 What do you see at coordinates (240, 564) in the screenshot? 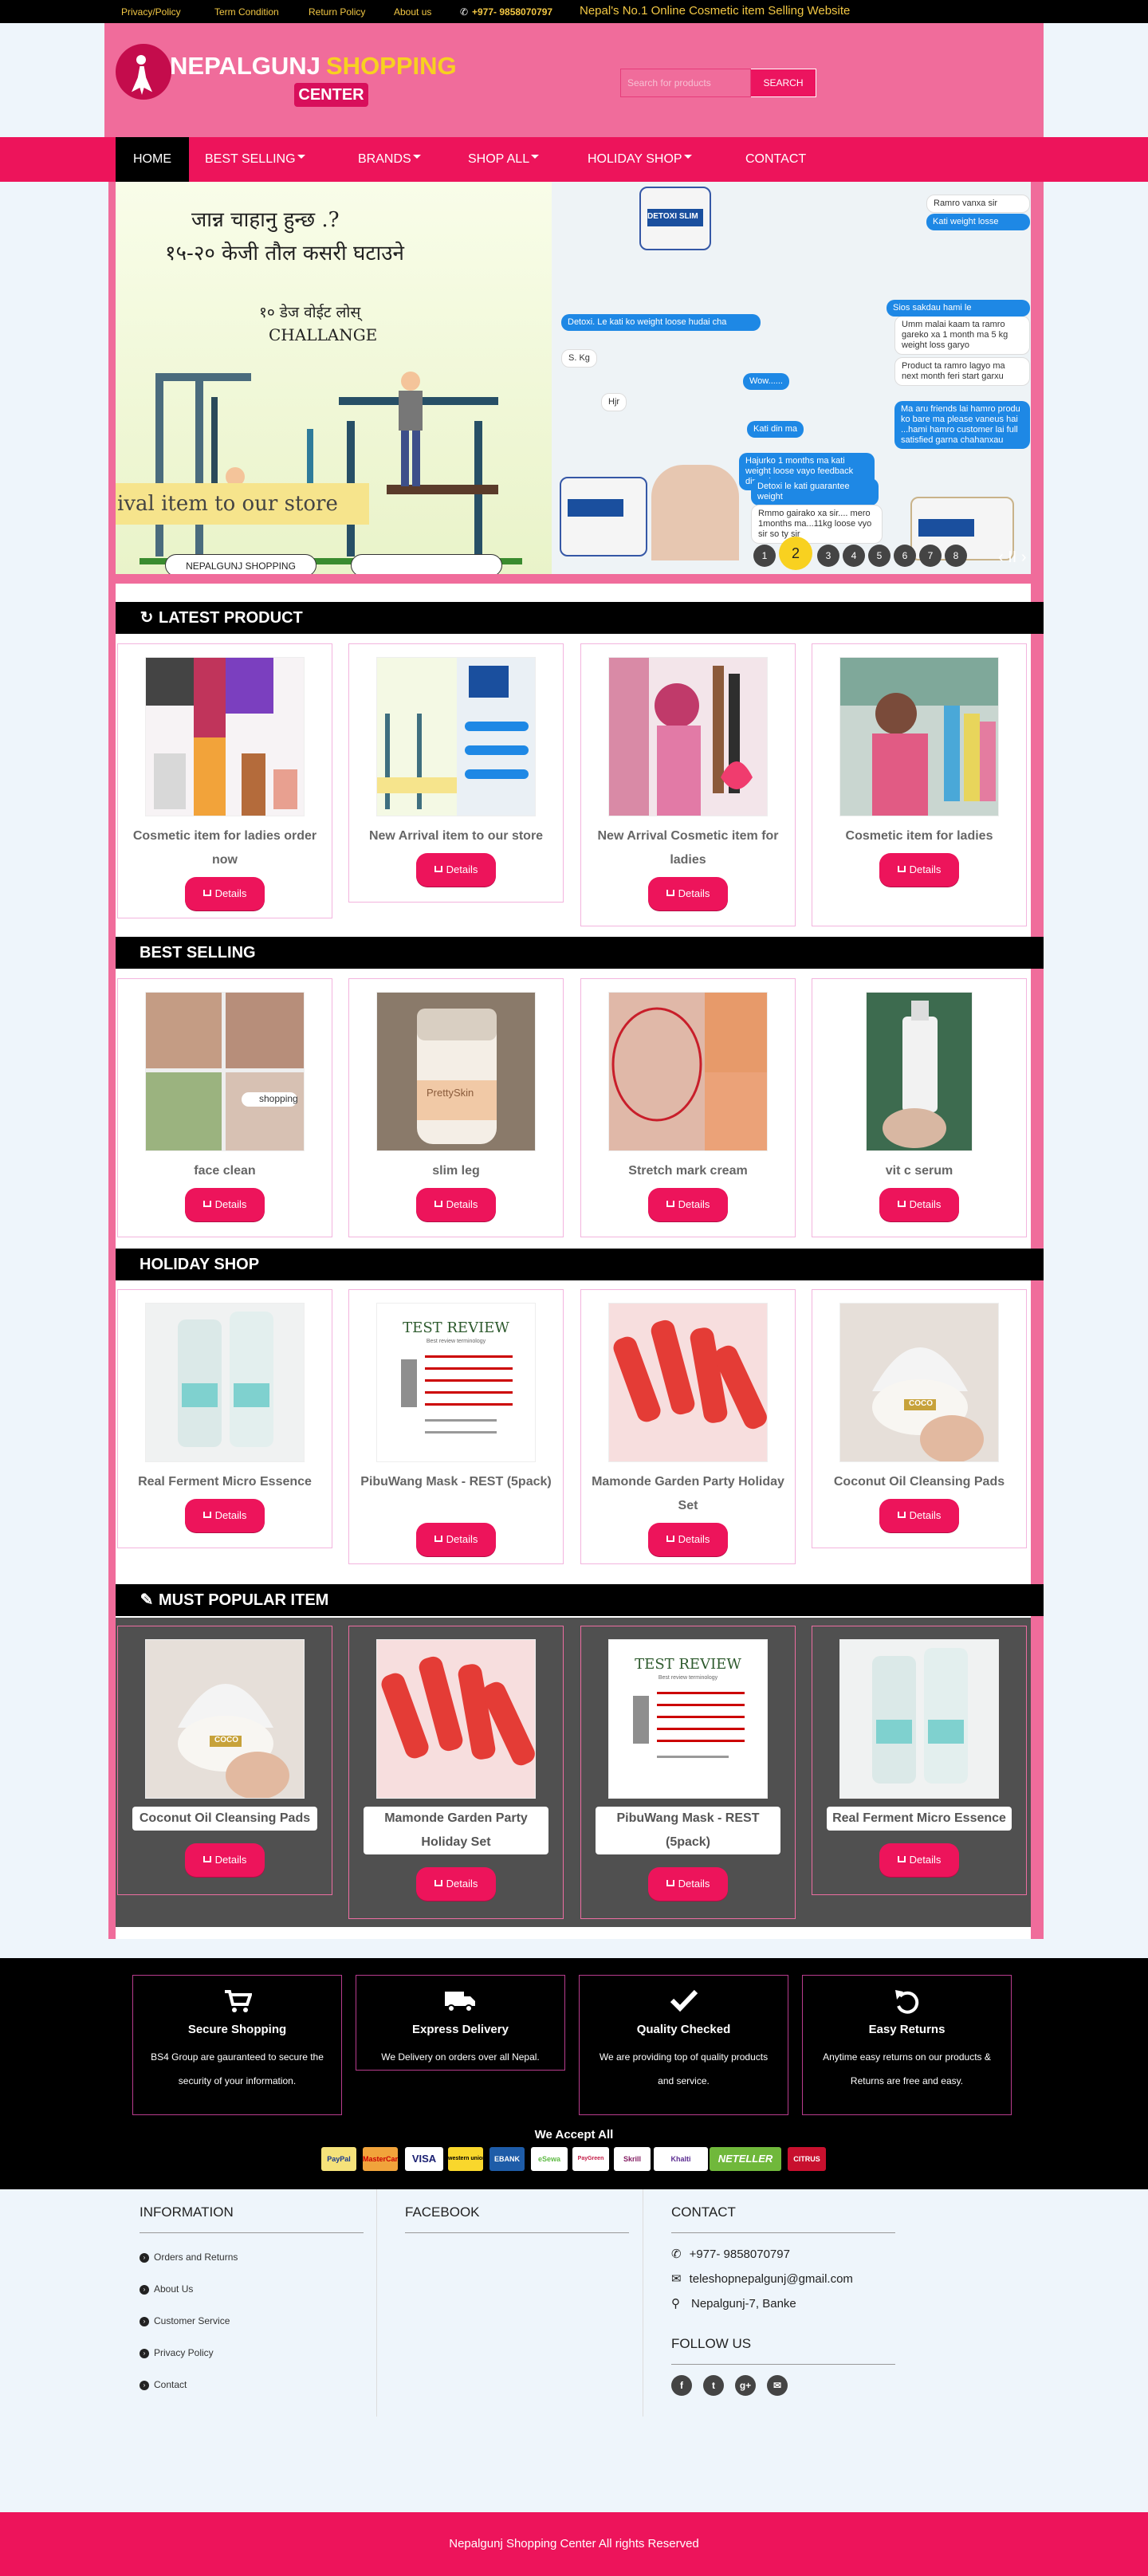
I see `slide-button: NEPALGUNJ SHOPPING` at bounding box center [240, 564].